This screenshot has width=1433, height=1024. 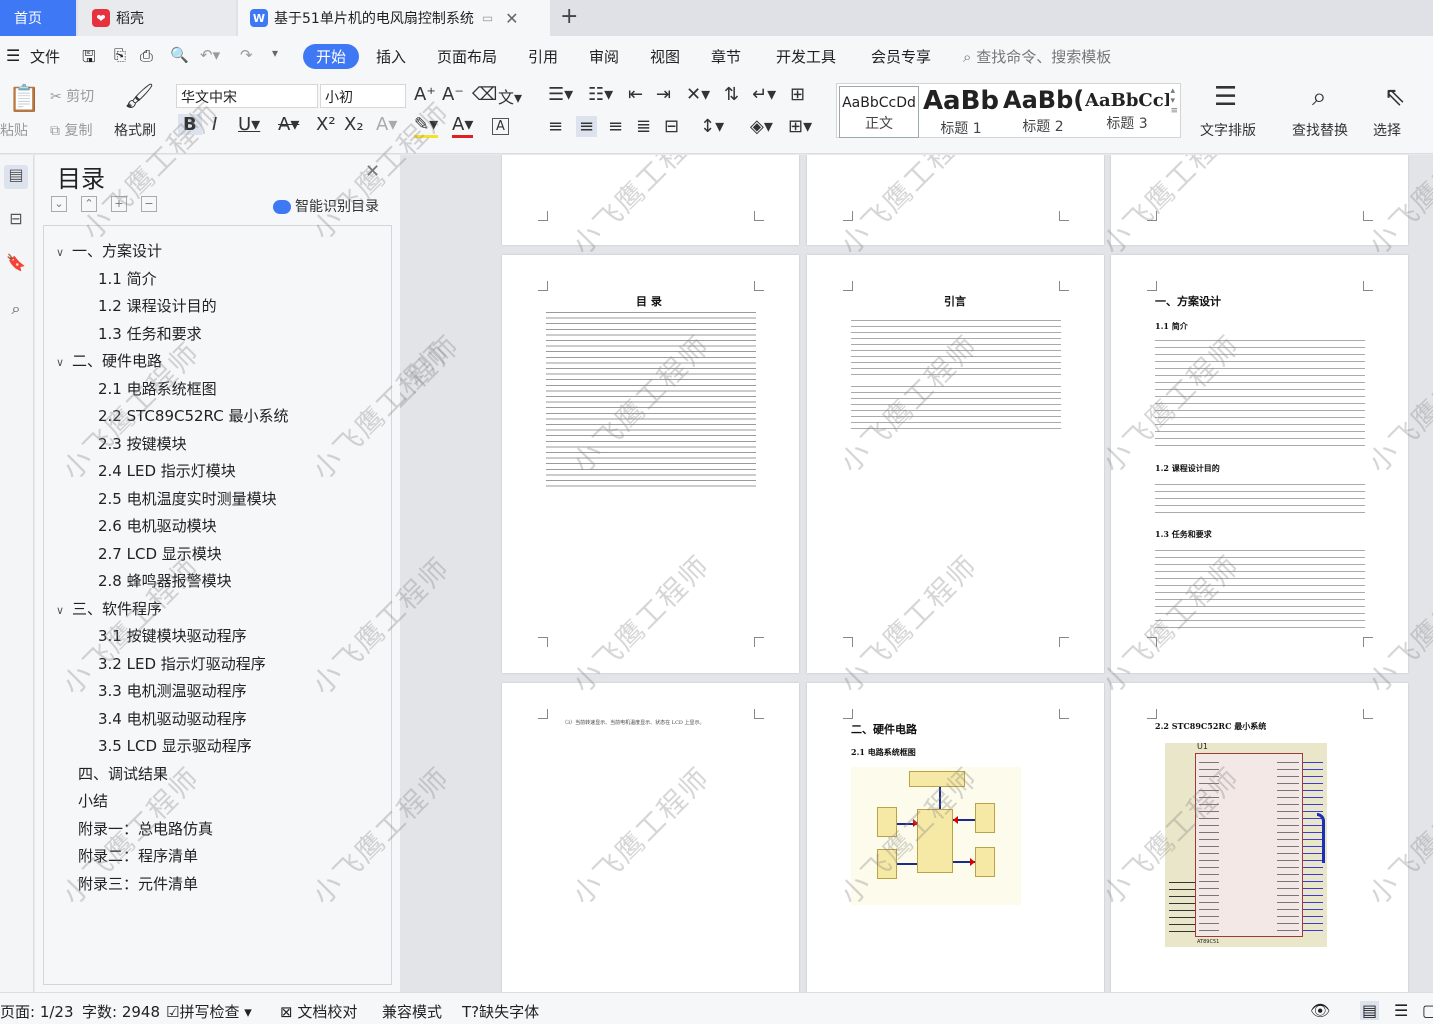 What do you see at coordinates (193, 415) in the screenshot?
I see `toc-item: 2.2 STC89C52RC 最小系统` at bounding box center [193, 415].